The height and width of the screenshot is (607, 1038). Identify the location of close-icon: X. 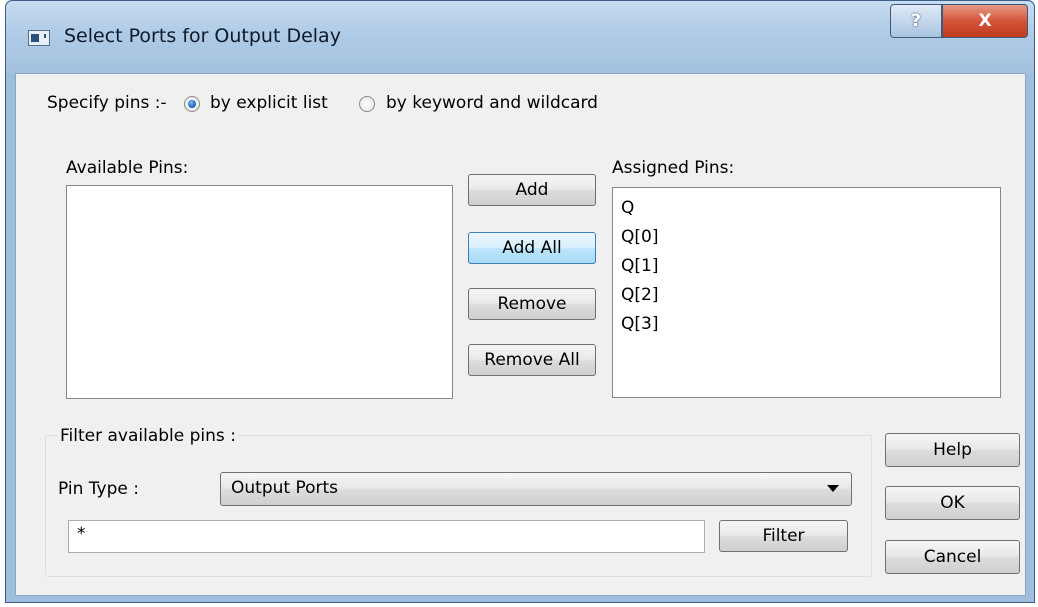
(985, 21).